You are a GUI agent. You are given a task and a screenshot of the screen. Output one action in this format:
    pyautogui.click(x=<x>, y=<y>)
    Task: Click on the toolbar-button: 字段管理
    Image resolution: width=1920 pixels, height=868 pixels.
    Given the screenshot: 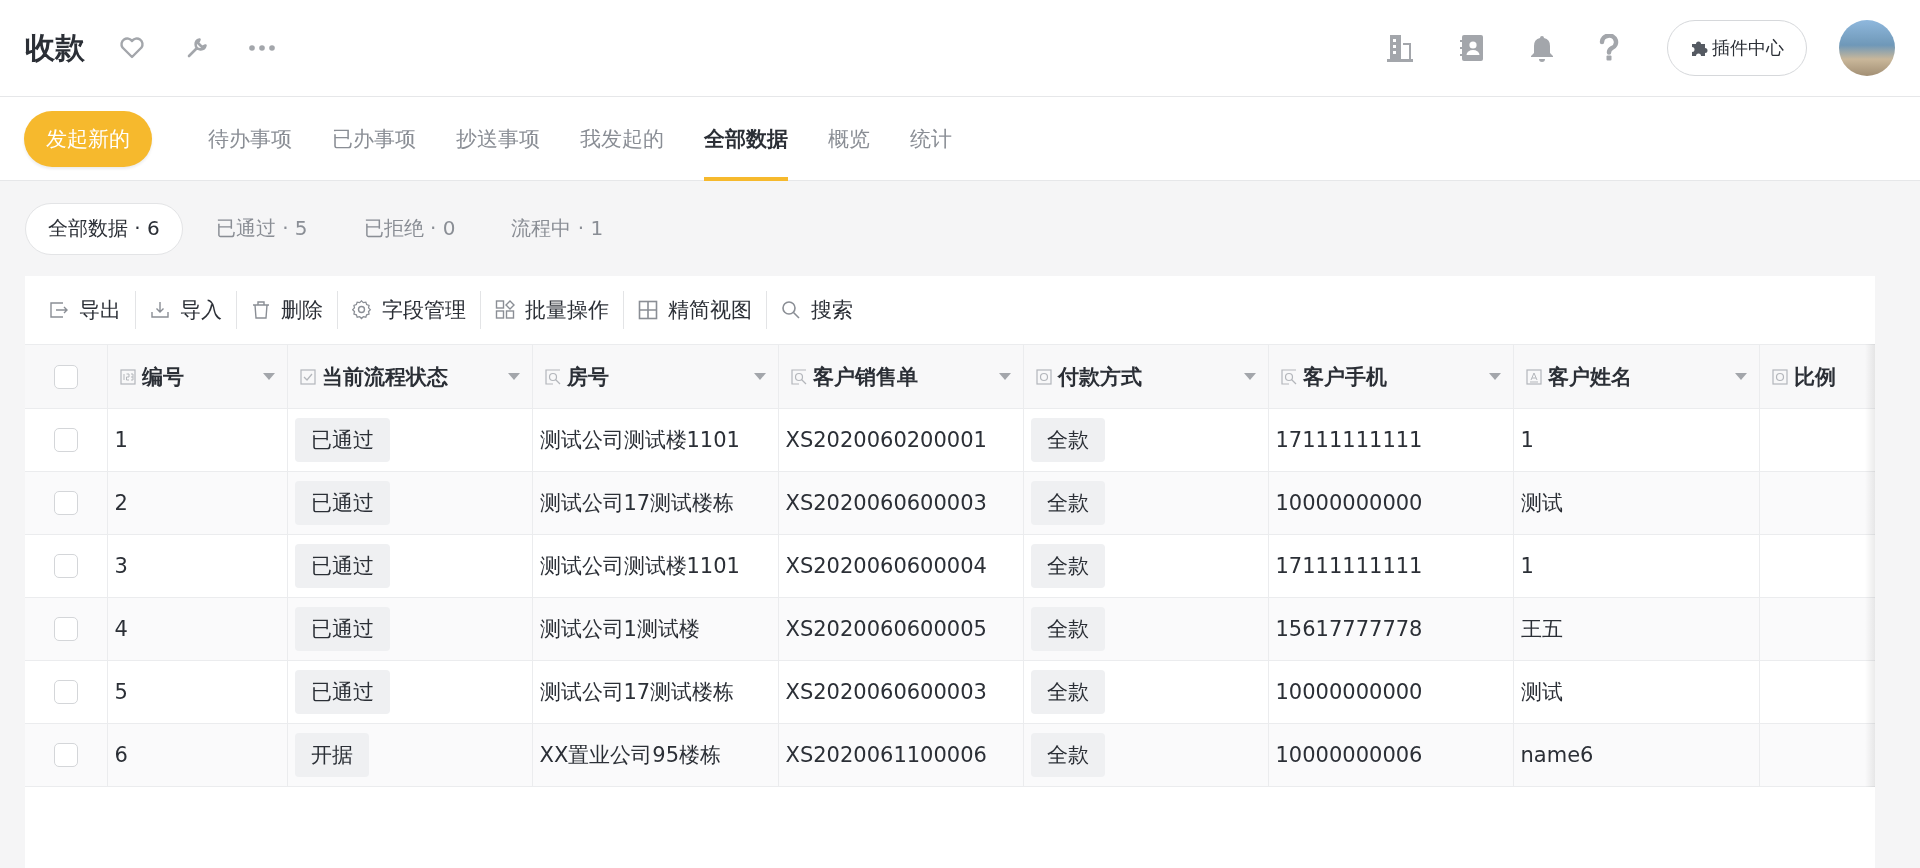 What is the action you would take?
    pyautogui.click(x=409, y=310)
    